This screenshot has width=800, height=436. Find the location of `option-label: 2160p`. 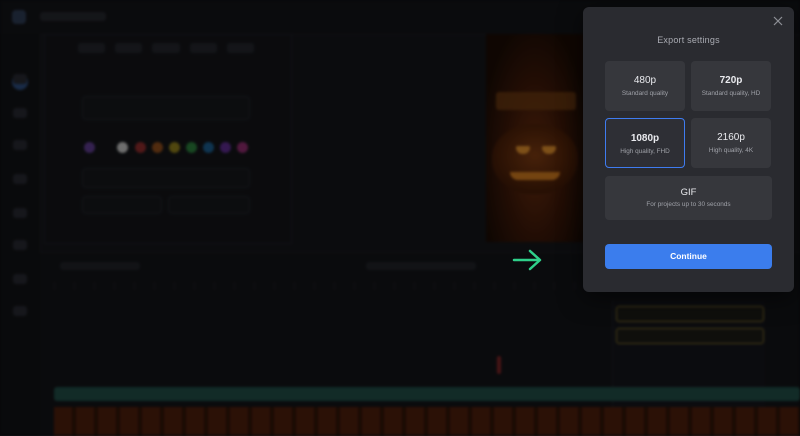

option-label: 2160p is located at coordinates (731, 137).